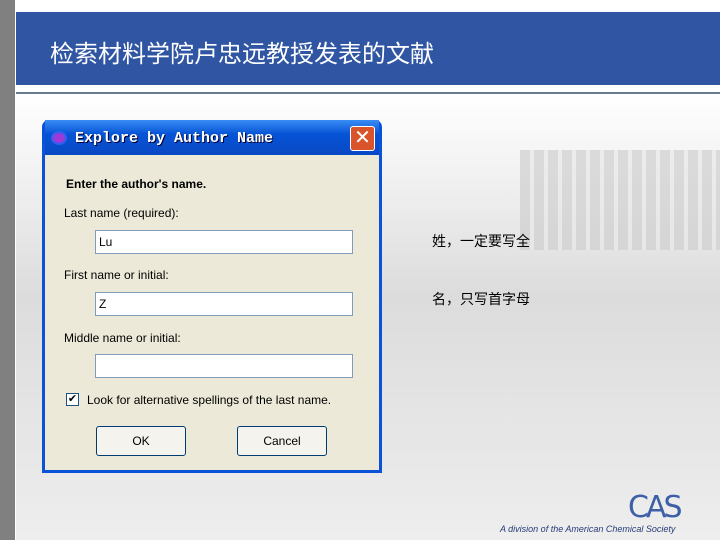 Image resolution: width=720 pixels, height=540 pixels. I want to click on dialog-titlebar: Explore by Author Name ✕, so click(212, 137).